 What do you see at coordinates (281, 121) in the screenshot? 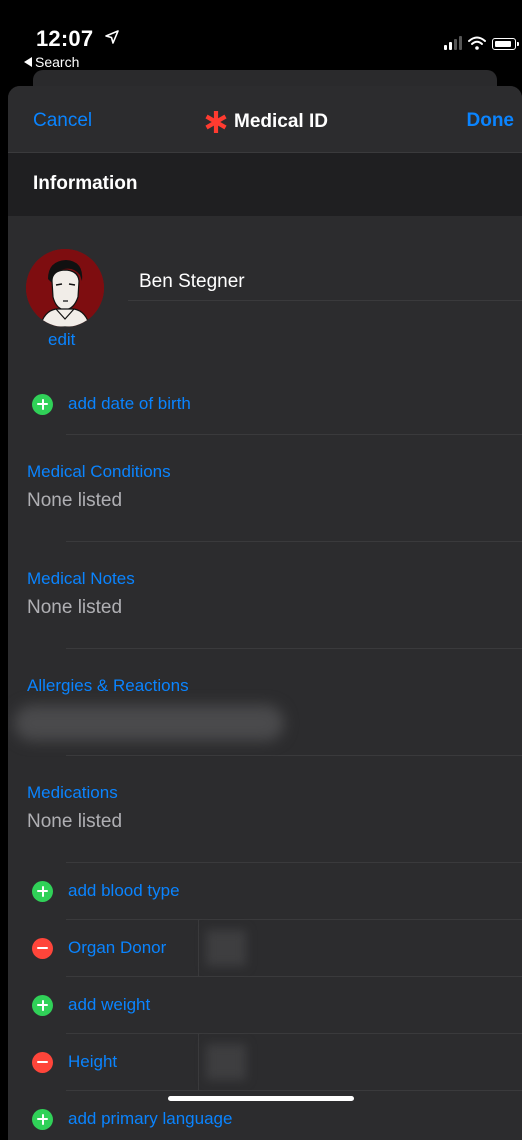
I see `title-text: Medical ID` at bounding box center [281, 121].